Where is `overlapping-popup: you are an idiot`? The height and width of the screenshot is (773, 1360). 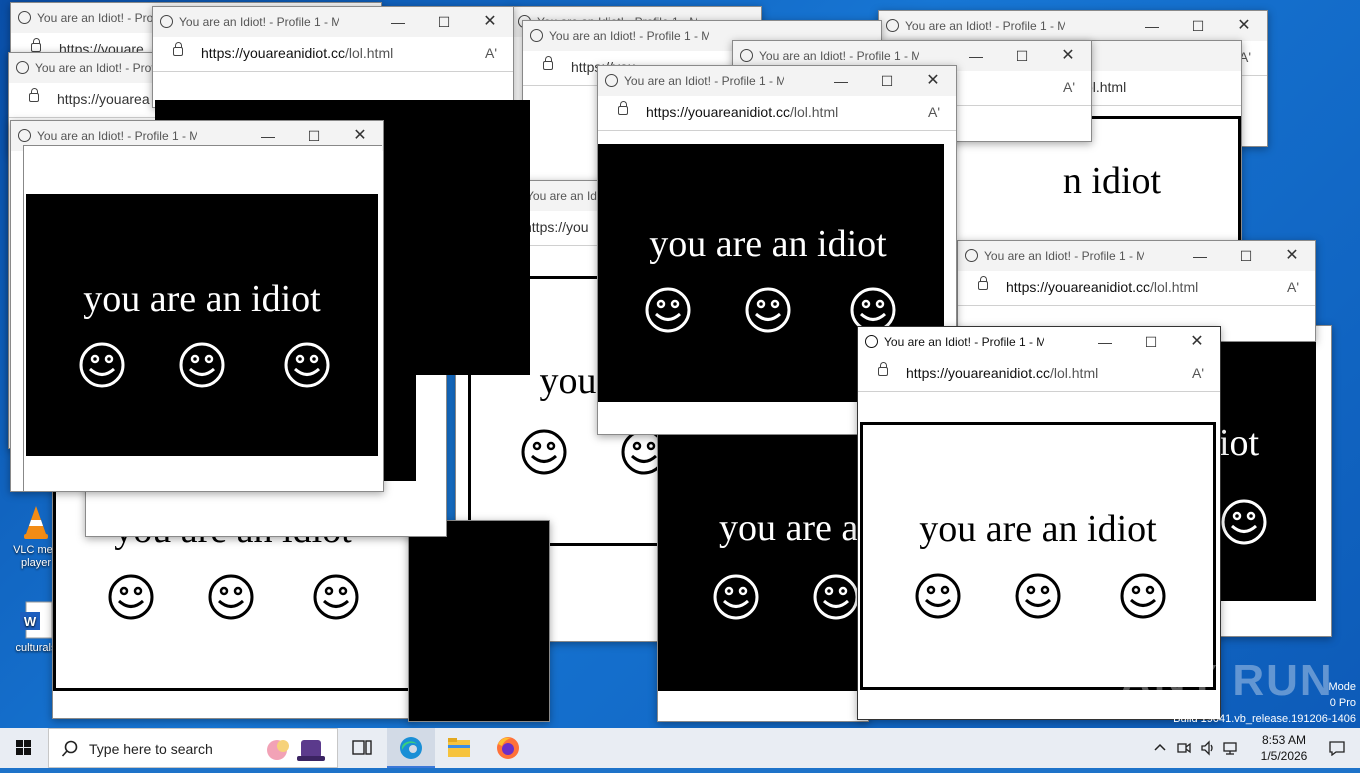
overlapping-popup: you are an idiot is located at coordinates (202, 318).